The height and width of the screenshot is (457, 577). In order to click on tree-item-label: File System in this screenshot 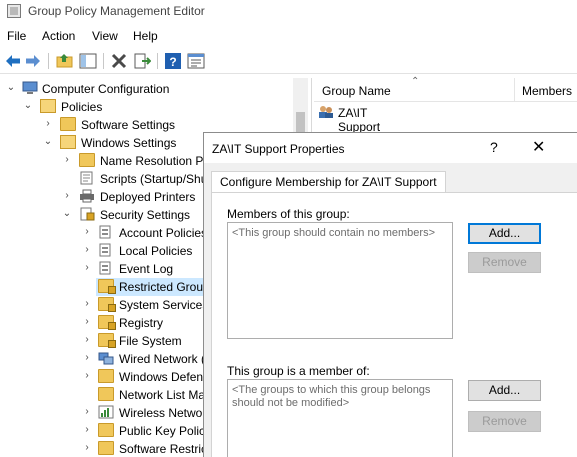, I will do `click(150, 341)`.